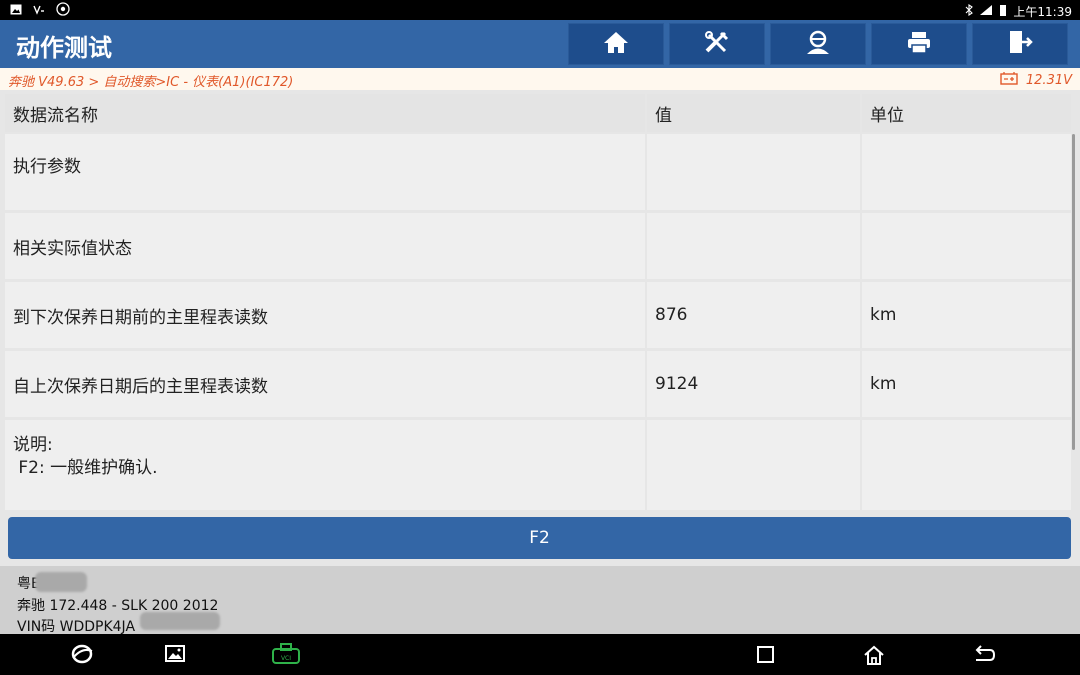 The image size is (1080, 675). I want to click on row-name: 到下次保养日期前的主里程表读数, so click(325, 315).